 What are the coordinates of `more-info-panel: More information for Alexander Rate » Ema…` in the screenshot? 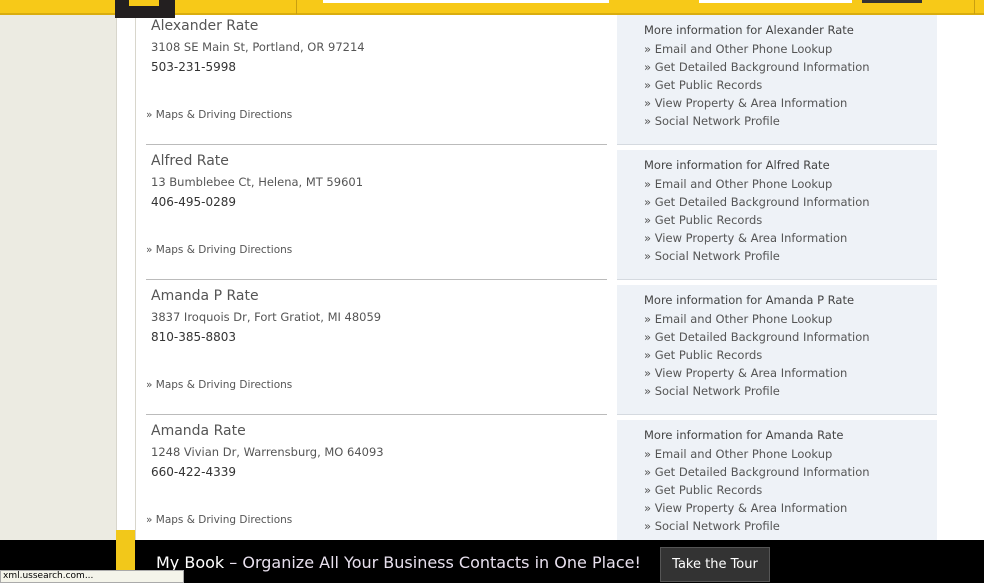 It's located at (777, 80).